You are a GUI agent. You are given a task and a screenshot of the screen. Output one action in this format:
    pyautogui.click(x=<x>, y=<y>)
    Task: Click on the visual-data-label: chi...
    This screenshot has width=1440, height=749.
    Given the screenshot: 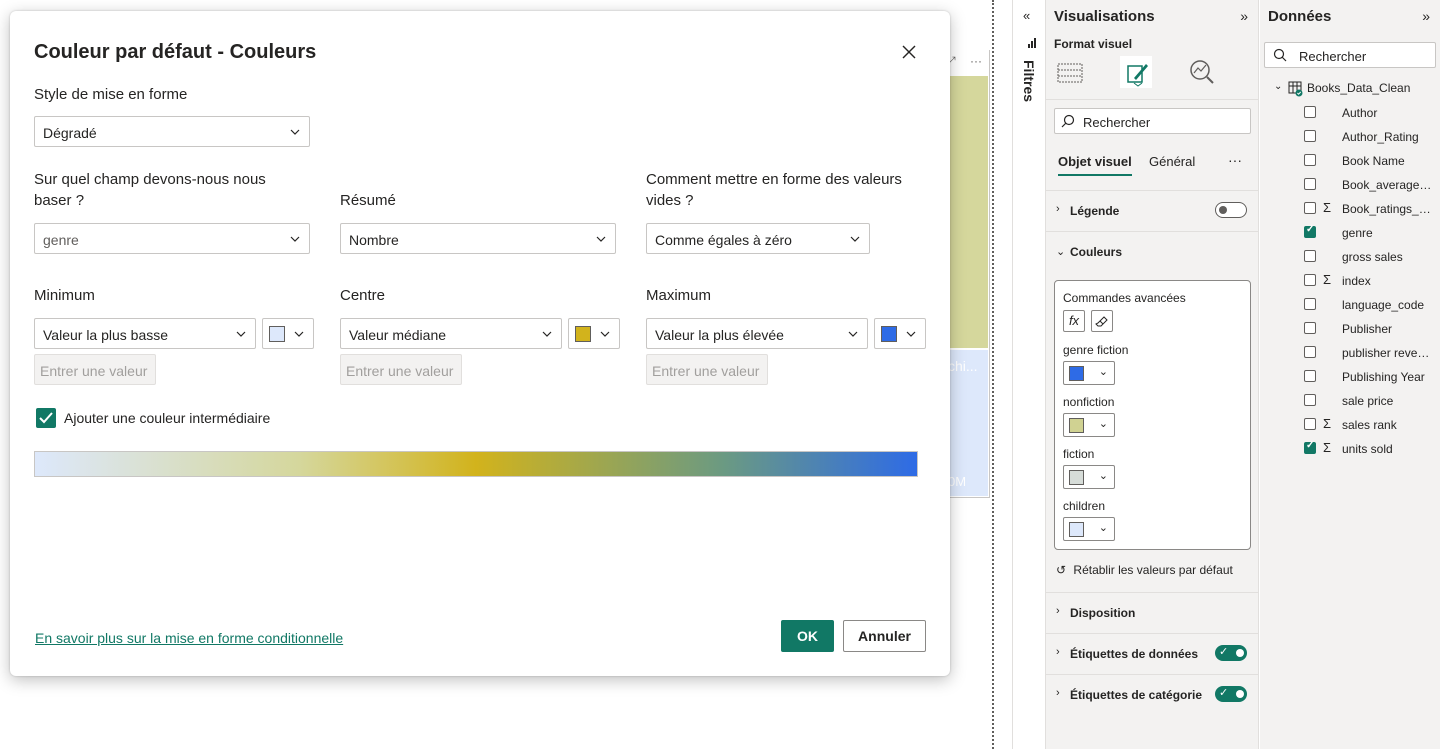 What is the action you would take?
    pyautogui.click(x=963, y=366)
    